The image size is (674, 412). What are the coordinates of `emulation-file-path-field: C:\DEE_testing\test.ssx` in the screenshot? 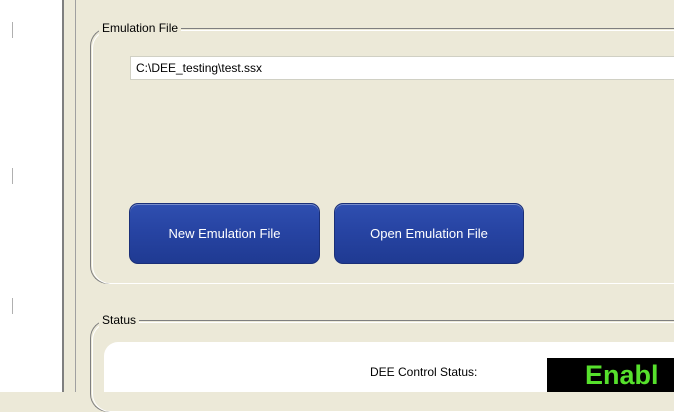 It's located at (402, 68).